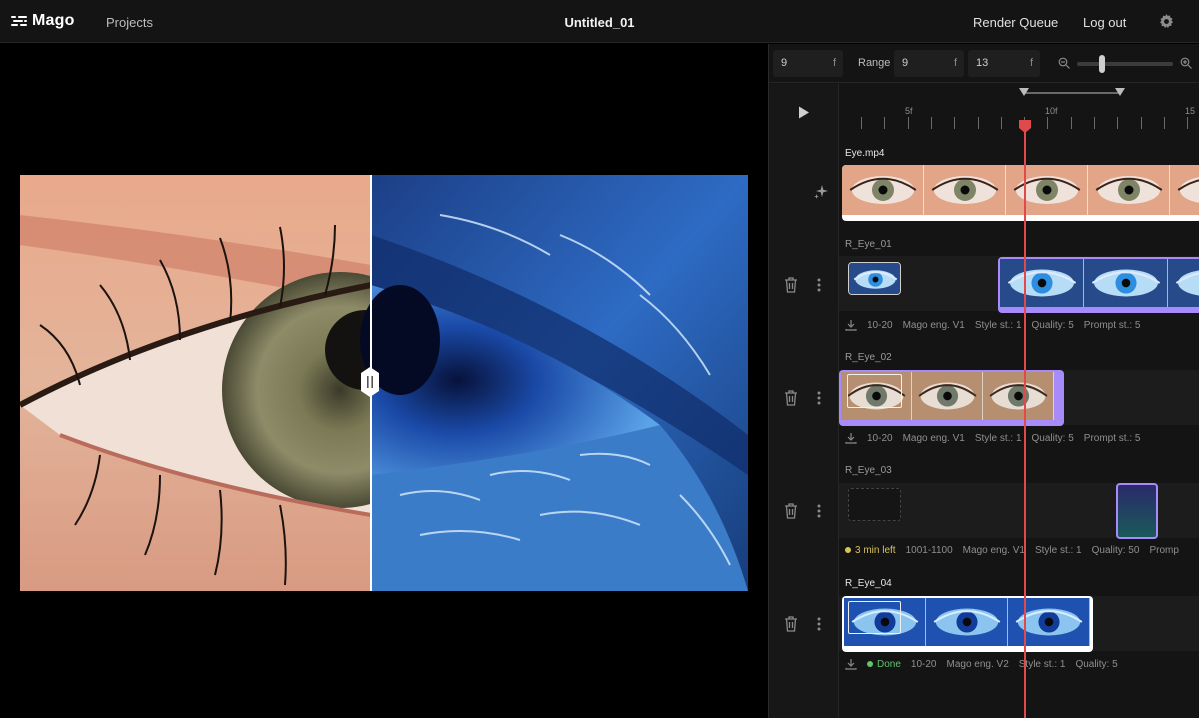 This screenshot has width=1199, height=718. I want to click on ruler-label: 5f, so click(909, 111).